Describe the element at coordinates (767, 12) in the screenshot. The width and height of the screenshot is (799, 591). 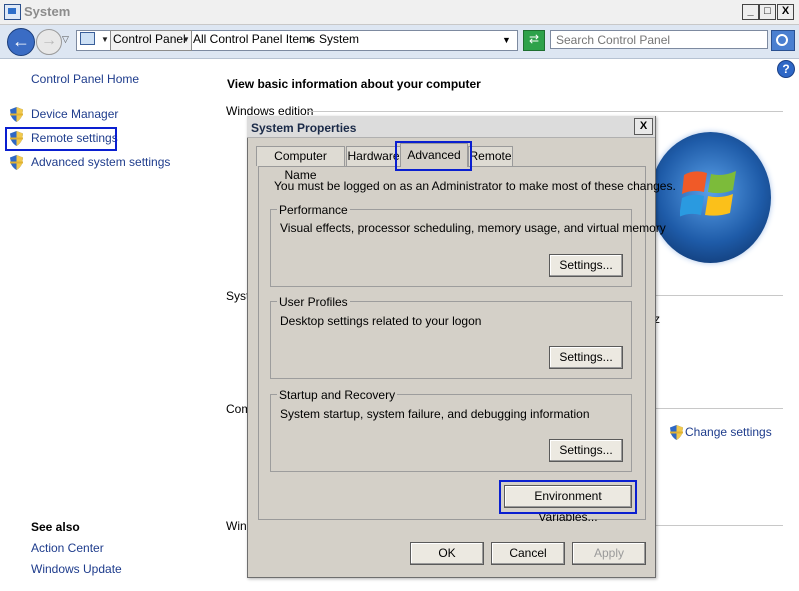
I see `maximize-button: □` at that location.